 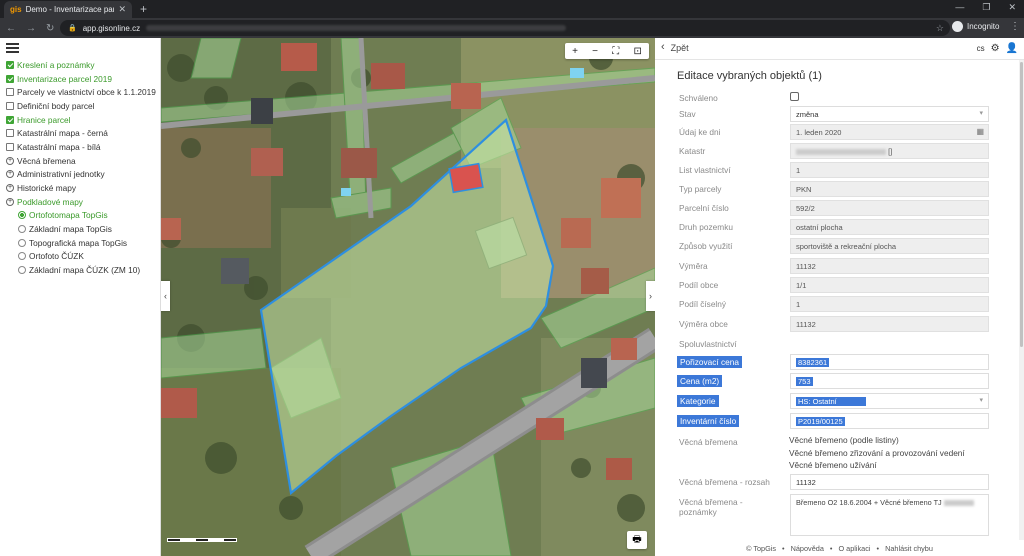 I want to click on layer-item: Katastrální mapa - bílá, so click(x=81, y=147).